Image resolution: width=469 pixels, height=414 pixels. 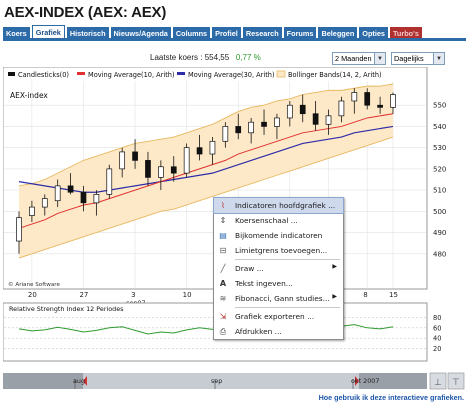 I want to click on interval-select-value: Dagelijks, so click(x=409, y=58).